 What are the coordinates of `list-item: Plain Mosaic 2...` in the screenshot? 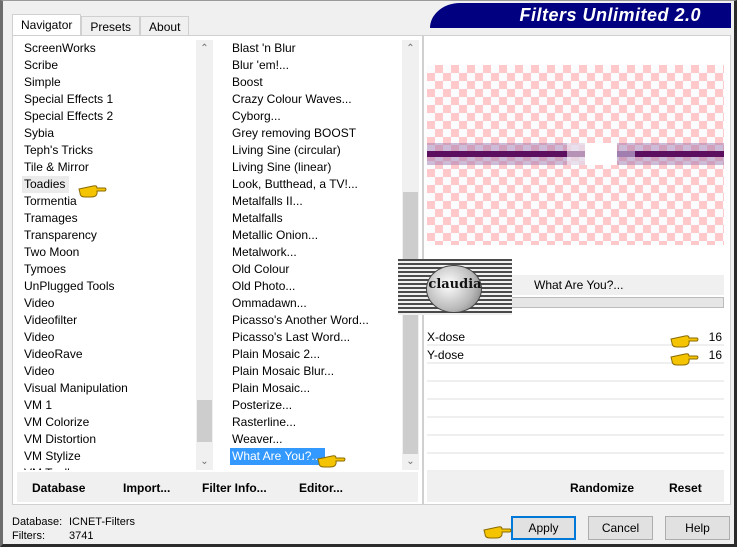 It's located at (316, 354).